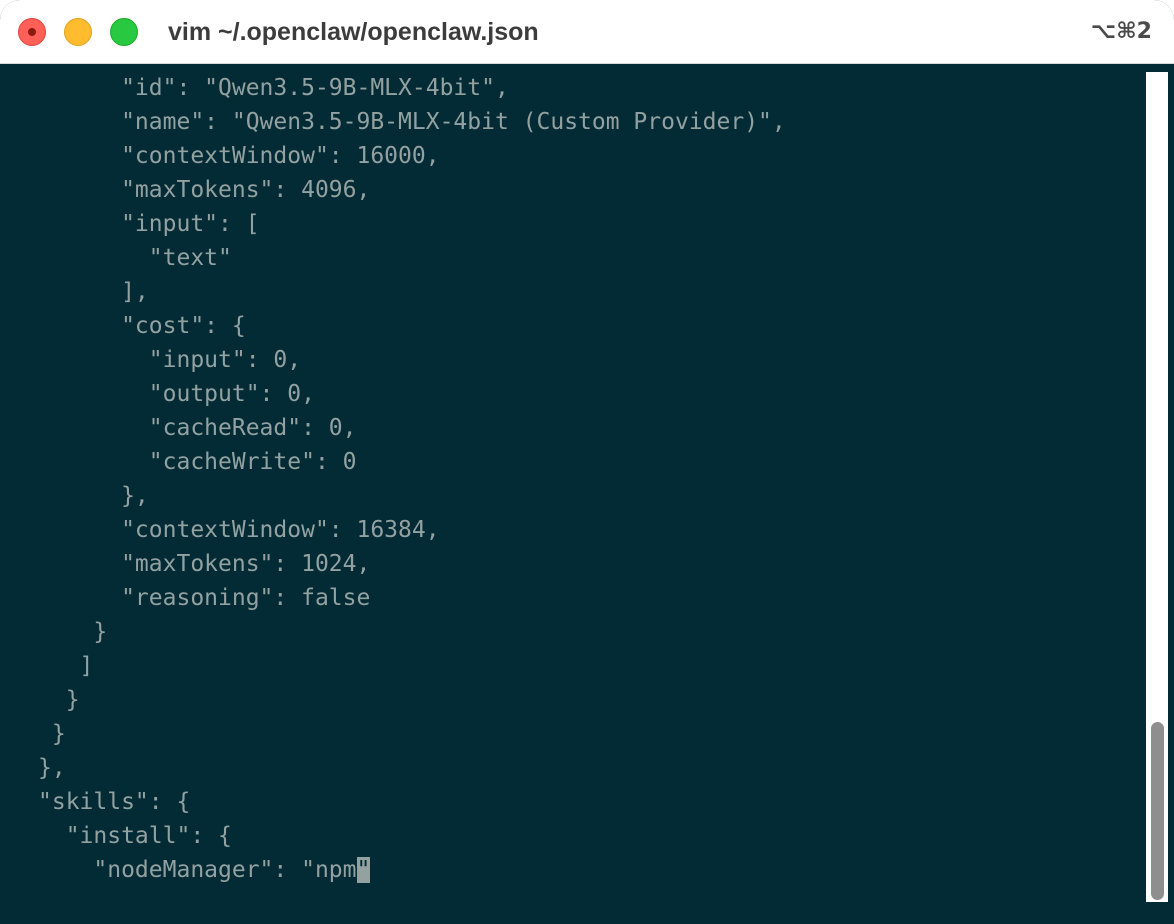 The height and width of the screenshot is (924, 1174). Describe the element at coordinates (124, 32) in the screenshot. I see `zoom-button` at that location.